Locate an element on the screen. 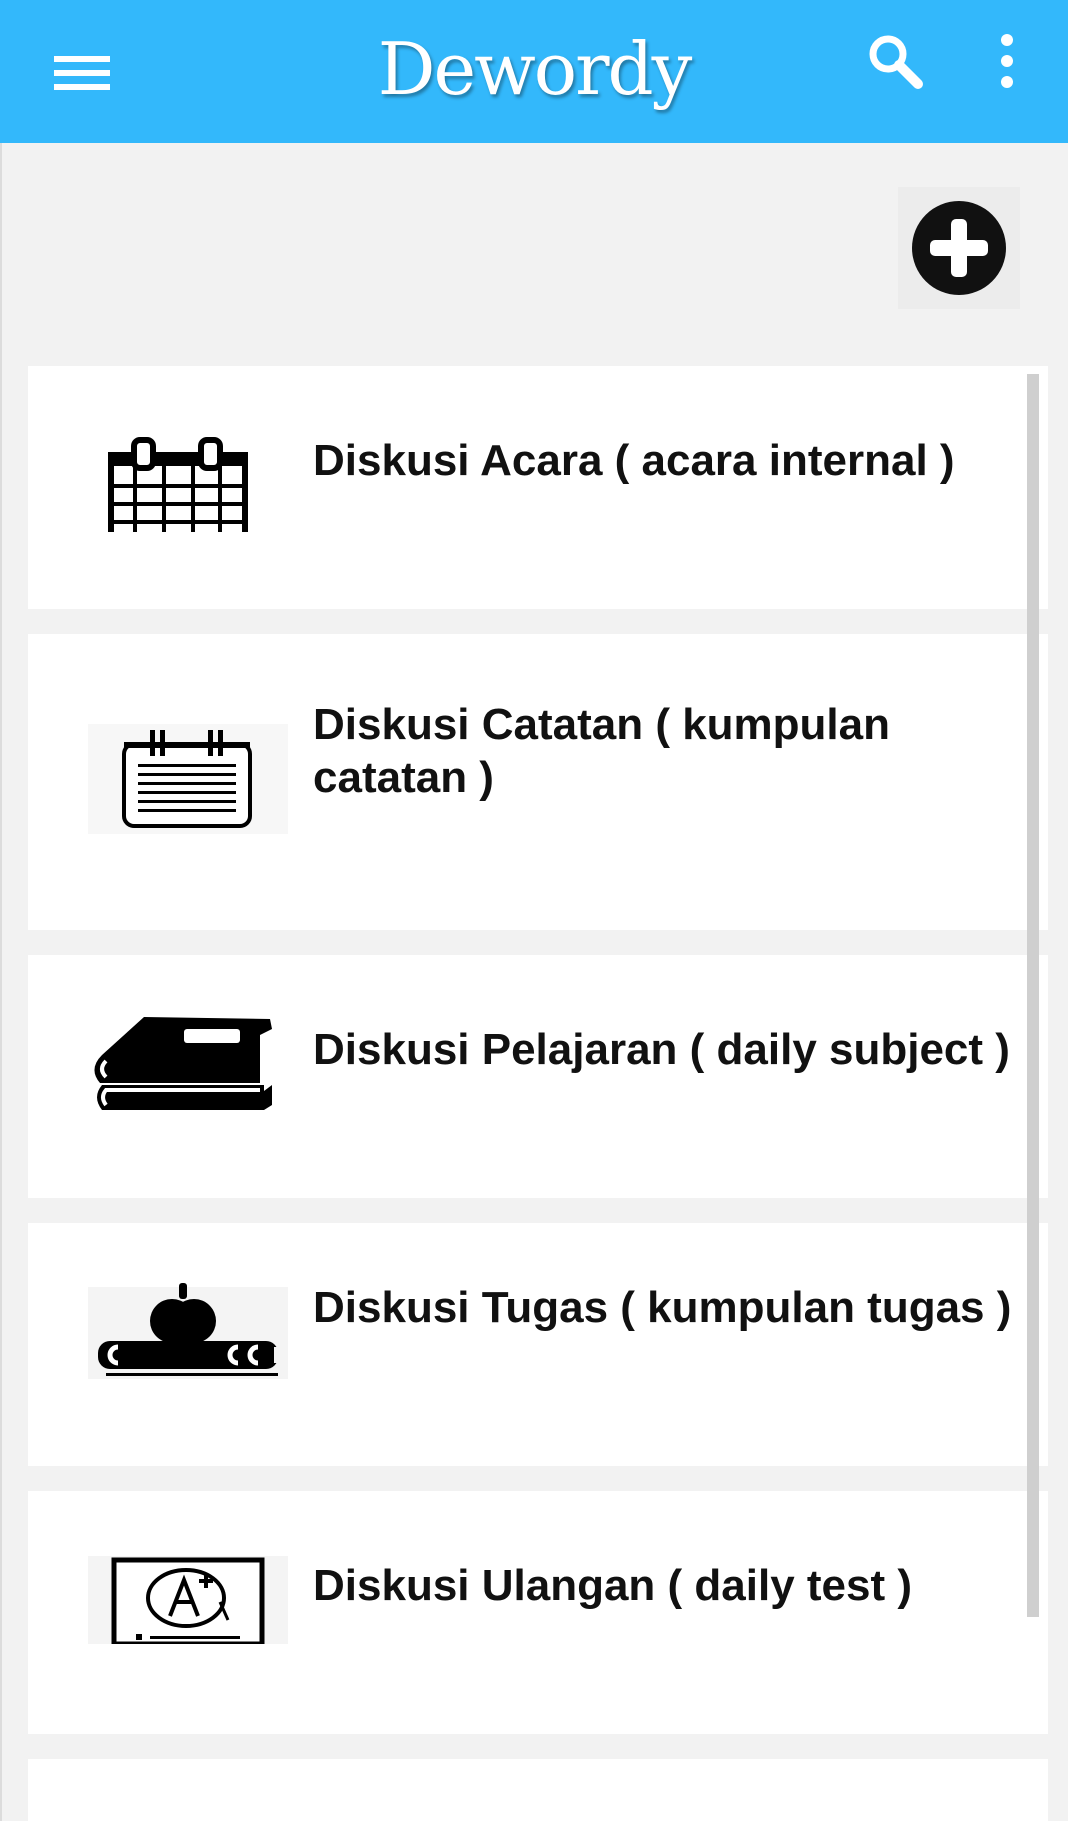 The height and width of the screenshot is (1821, 1068). discussion-item-pelajaran: Diskusi Pelajaran ( daily subject ) is located at coordinates (538, 1076).